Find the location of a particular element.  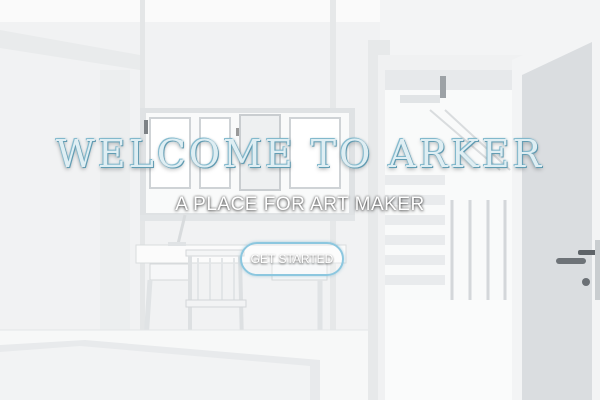

hero-subtitle: A PLACE FOR ART MAKER is located at coordinates (300, 204).